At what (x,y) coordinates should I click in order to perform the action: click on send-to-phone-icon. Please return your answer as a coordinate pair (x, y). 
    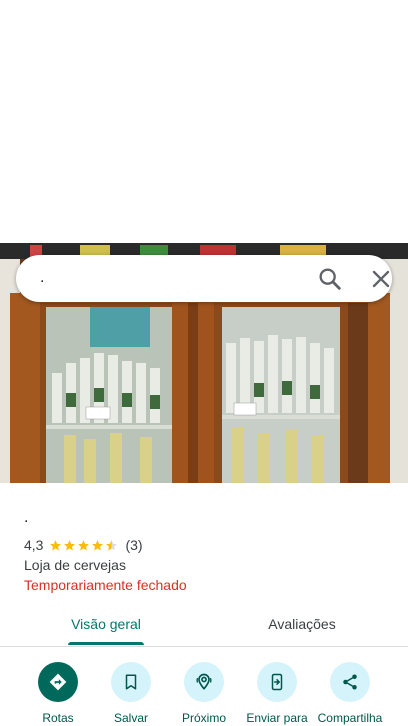
    Looking at the image, I should click on (277, 682).